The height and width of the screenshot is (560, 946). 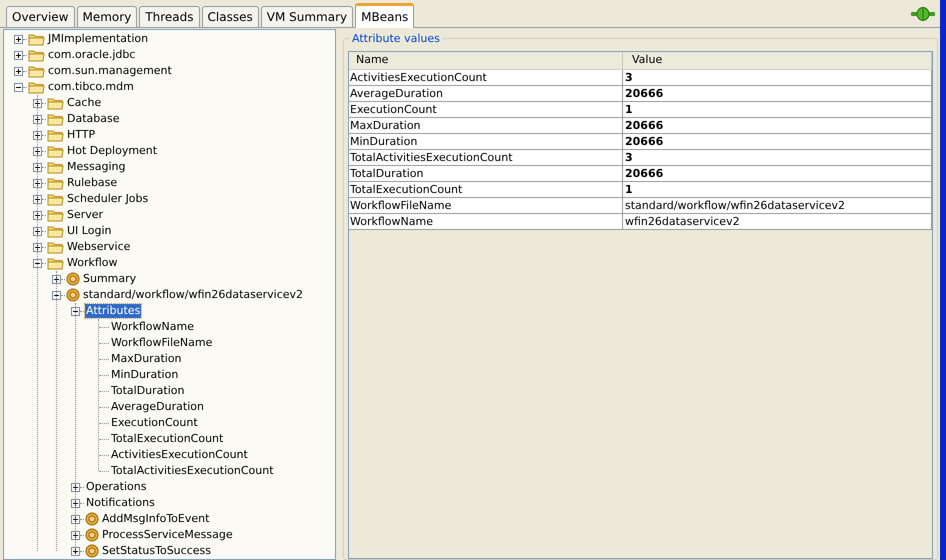 What do you see at coordinates (110, 279) in the screenshot?
I see `tree-item: Summary` at bounding box center [110, 279].